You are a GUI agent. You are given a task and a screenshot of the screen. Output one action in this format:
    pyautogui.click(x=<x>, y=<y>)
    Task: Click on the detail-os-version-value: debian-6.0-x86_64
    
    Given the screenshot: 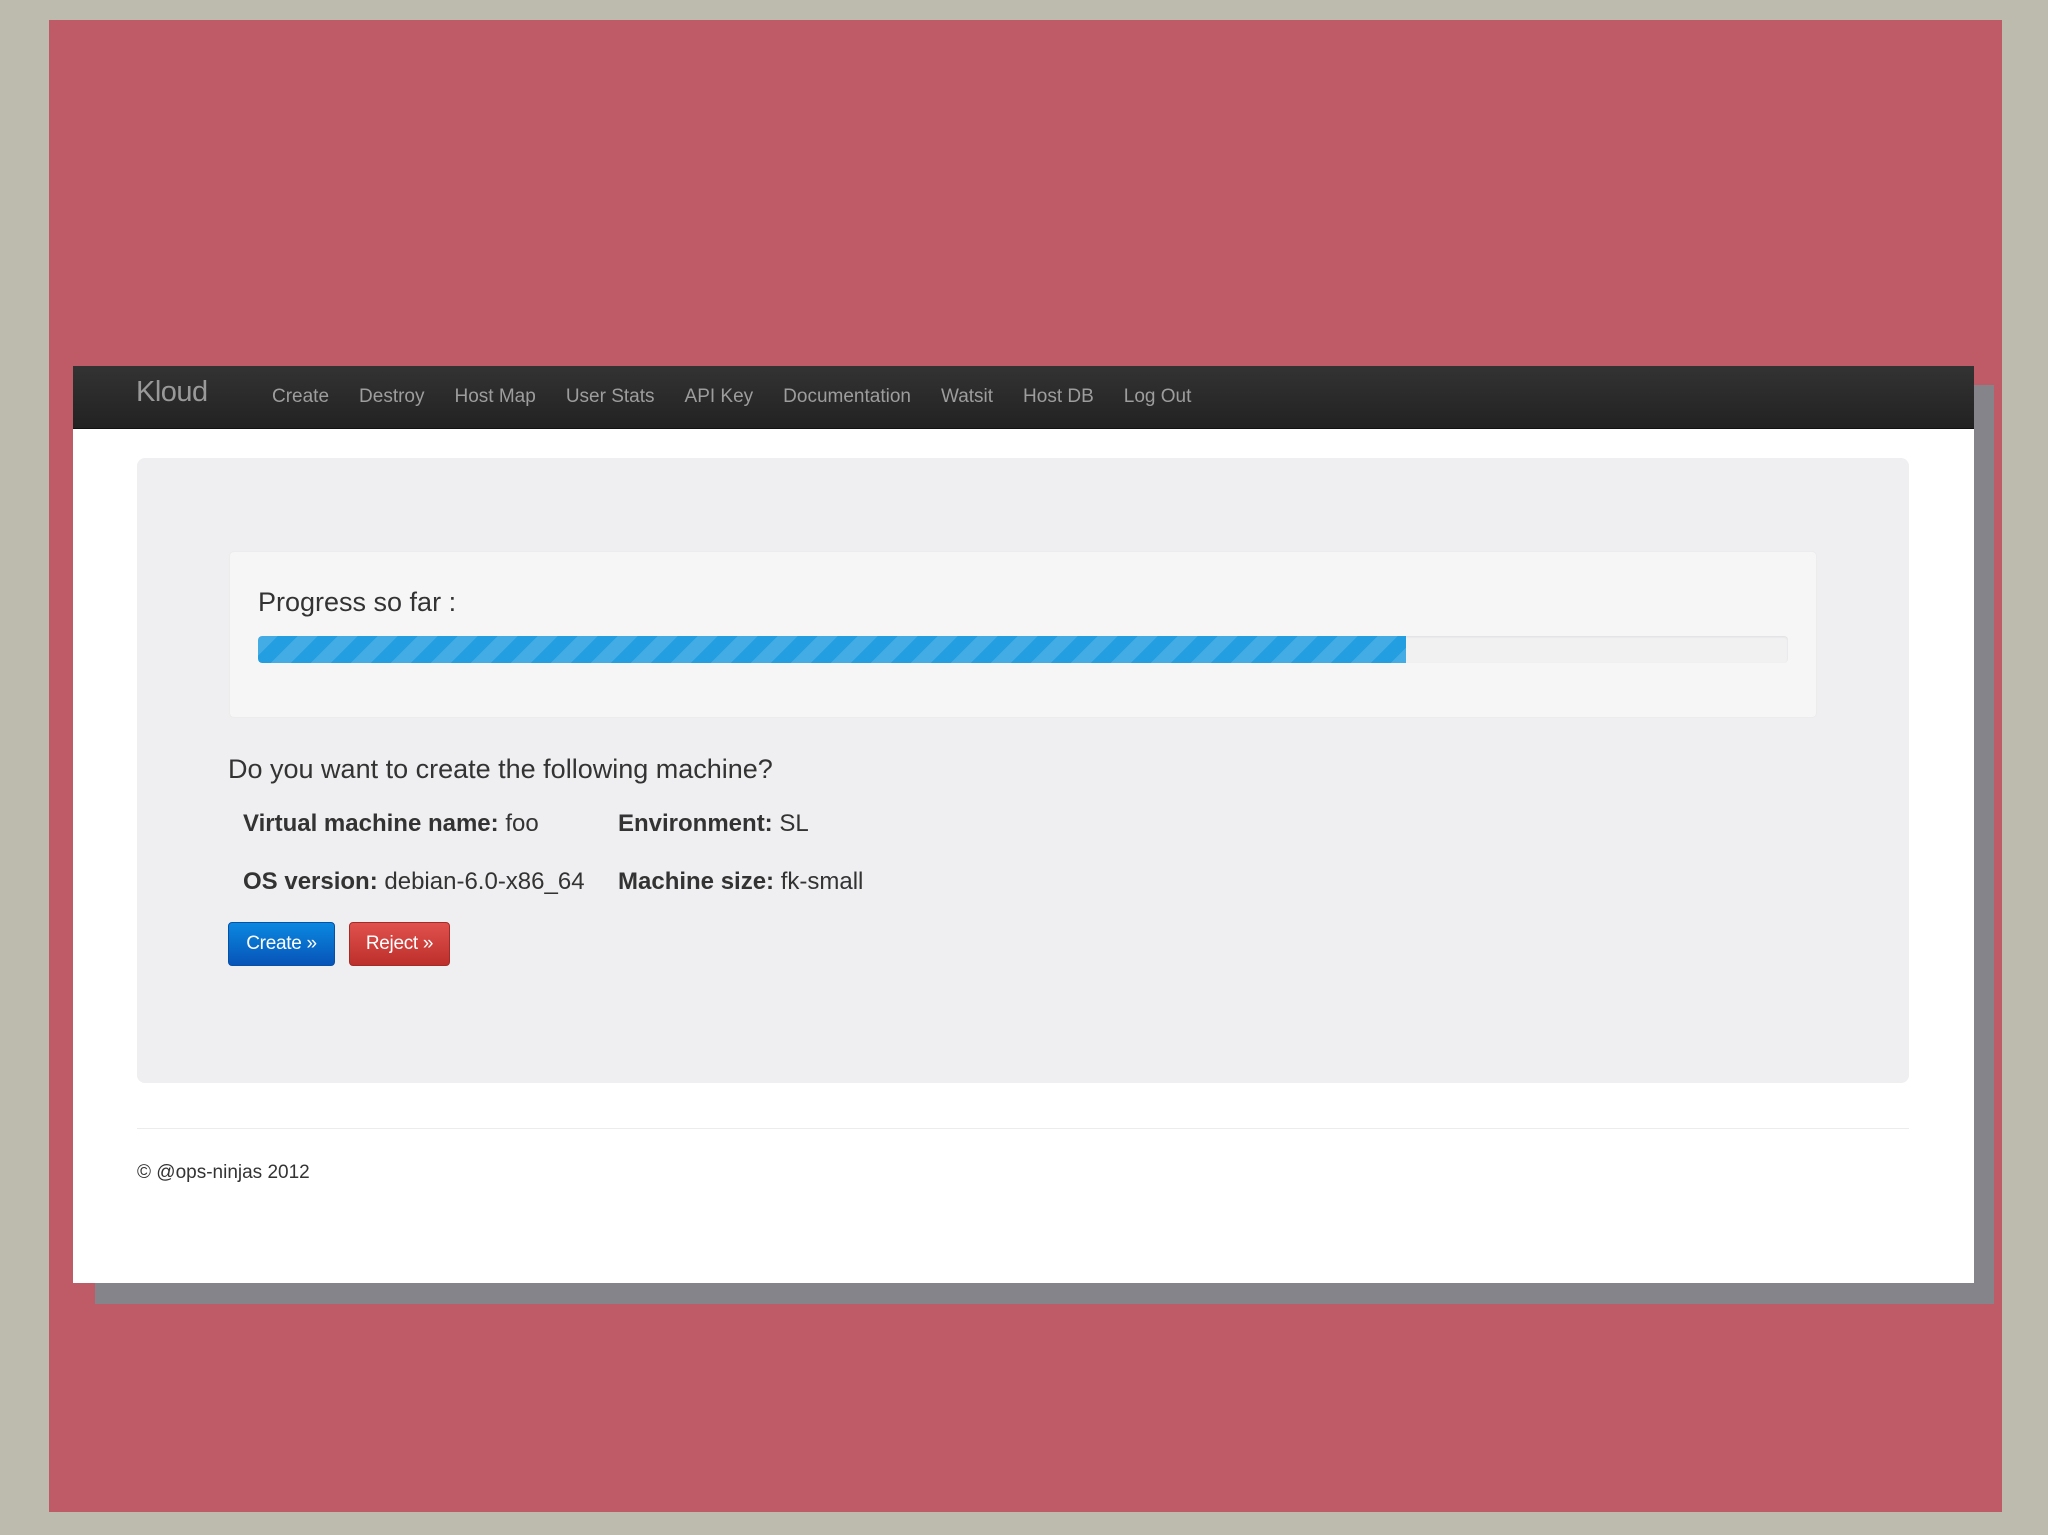 What is the action you would take?
    pyautogui.click(x=481, y=881)
    